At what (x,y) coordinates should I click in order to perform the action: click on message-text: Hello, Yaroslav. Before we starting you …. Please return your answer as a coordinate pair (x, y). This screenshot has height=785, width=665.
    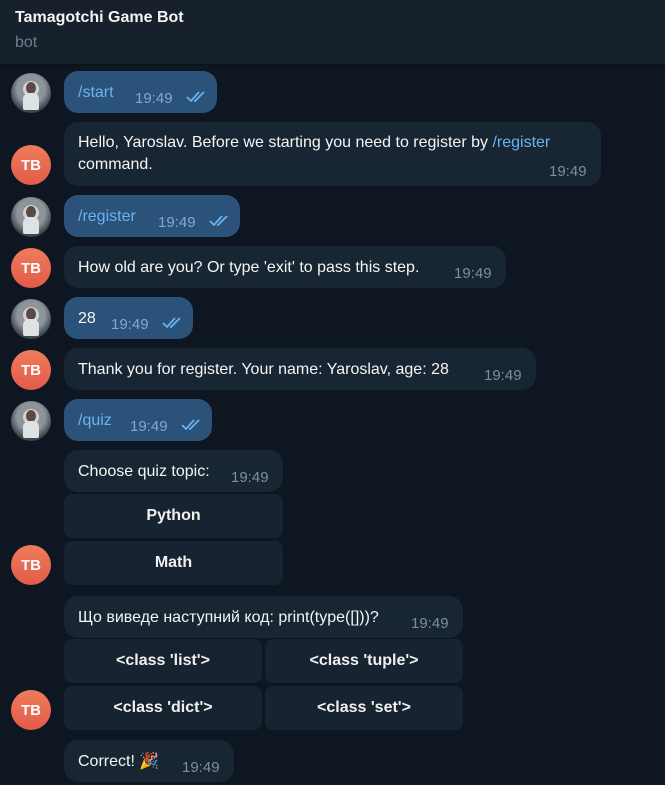
    Looking at the image, I should click on (285, 142).